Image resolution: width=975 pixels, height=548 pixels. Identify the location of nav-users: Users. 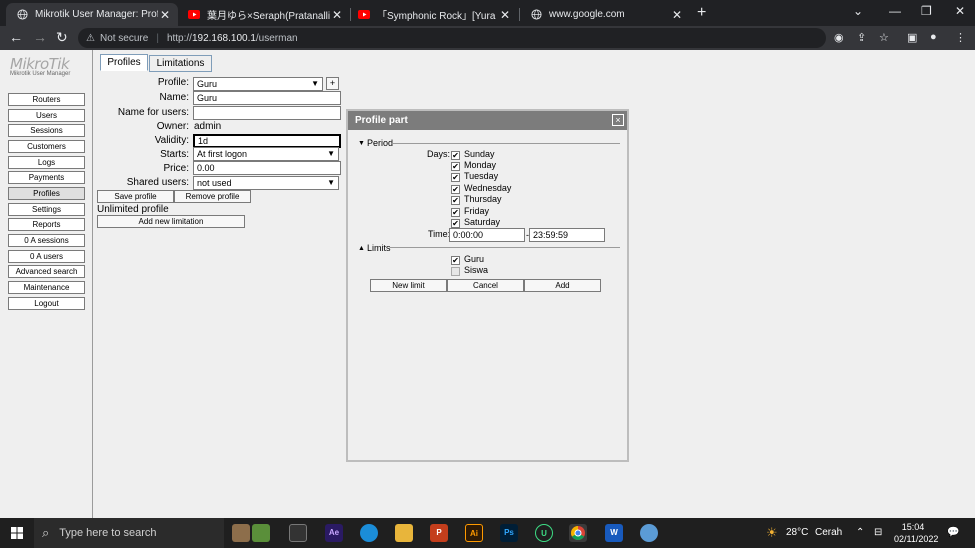
(46, 115).